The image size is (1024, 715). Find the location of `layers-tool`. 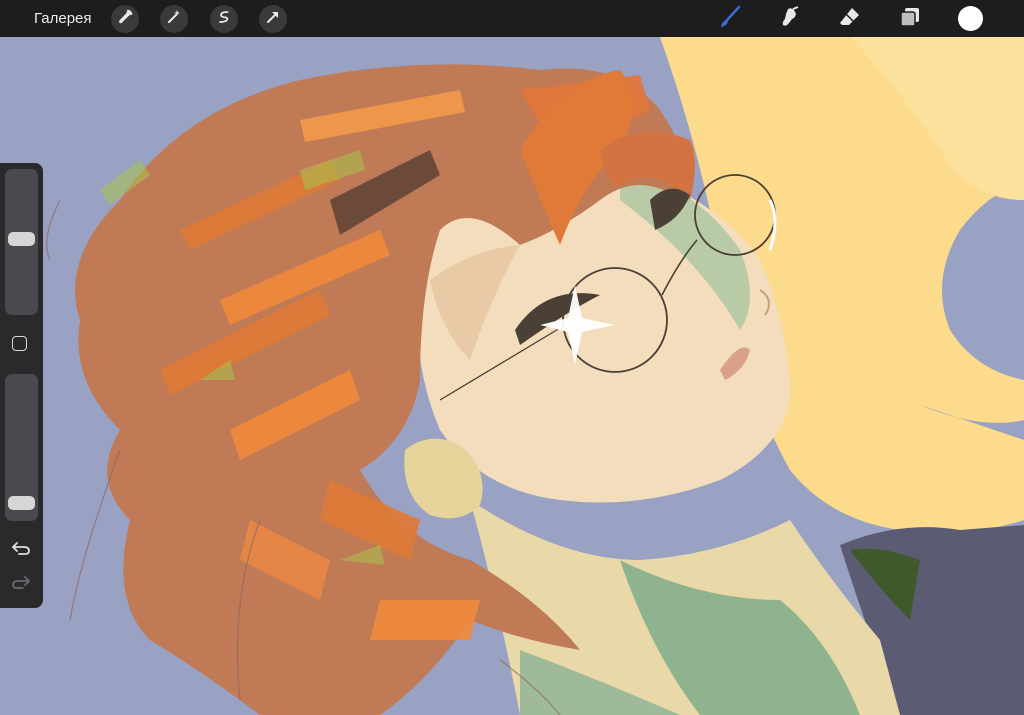

layers-tool is located at coordinates (910, 19).